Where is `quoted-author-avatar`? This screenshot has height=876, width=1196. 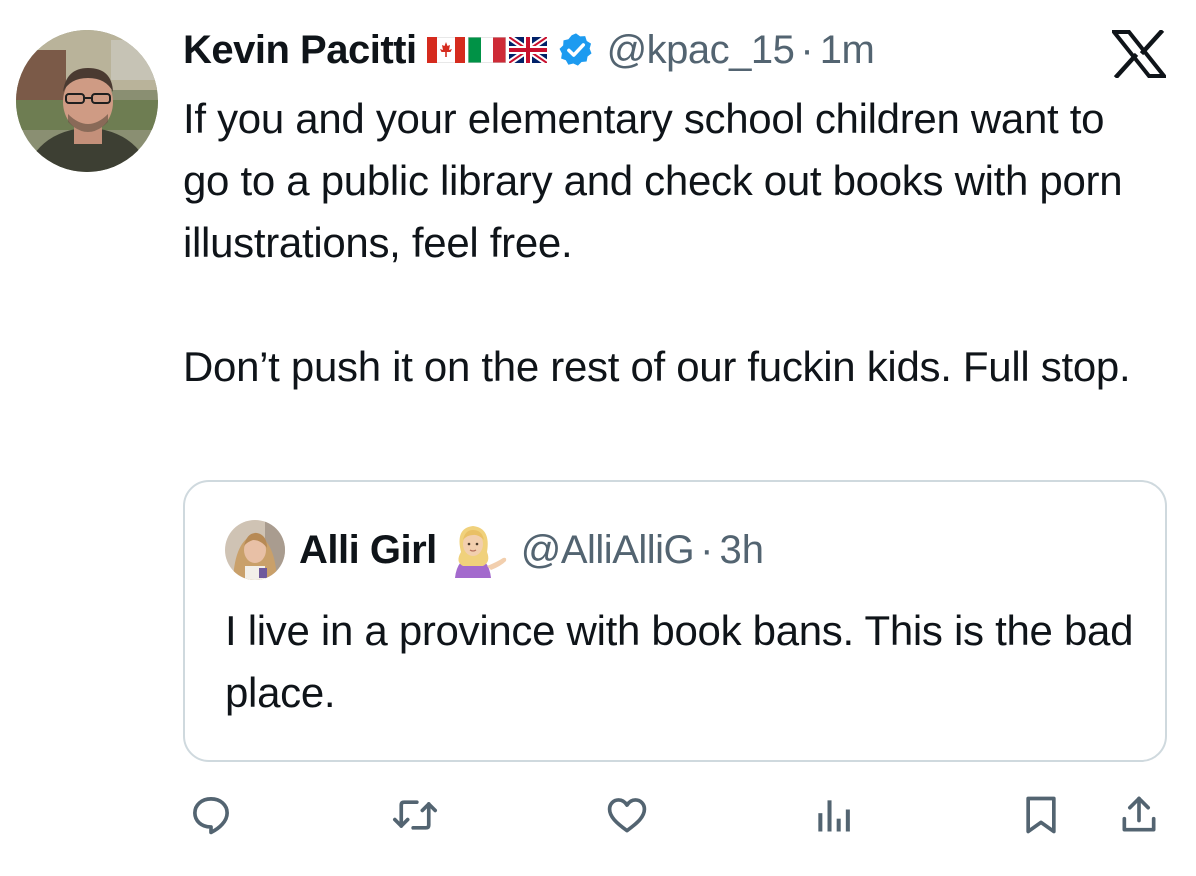
quoted-author-avatar is located at coordinates (255, 550).